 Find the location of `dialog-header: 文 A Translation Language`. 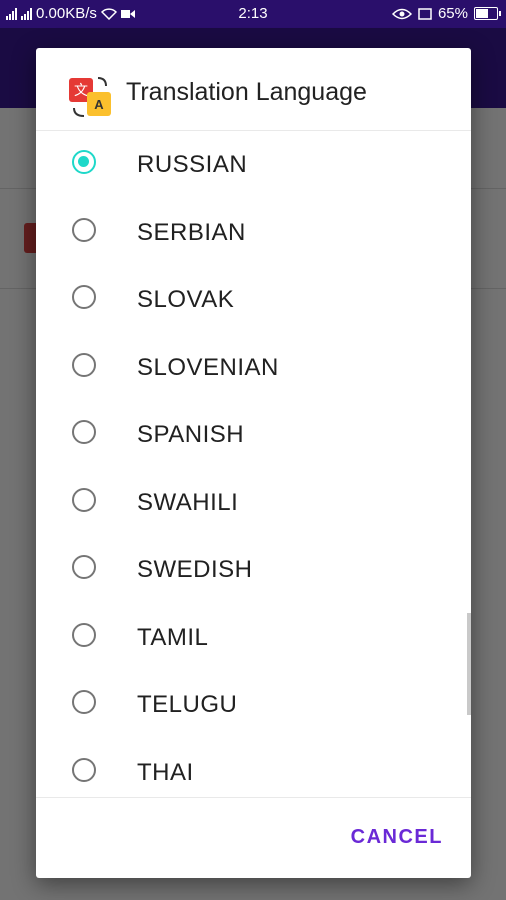

dialog-header: 文 A Translation Language is located at coordinates (253, 89).